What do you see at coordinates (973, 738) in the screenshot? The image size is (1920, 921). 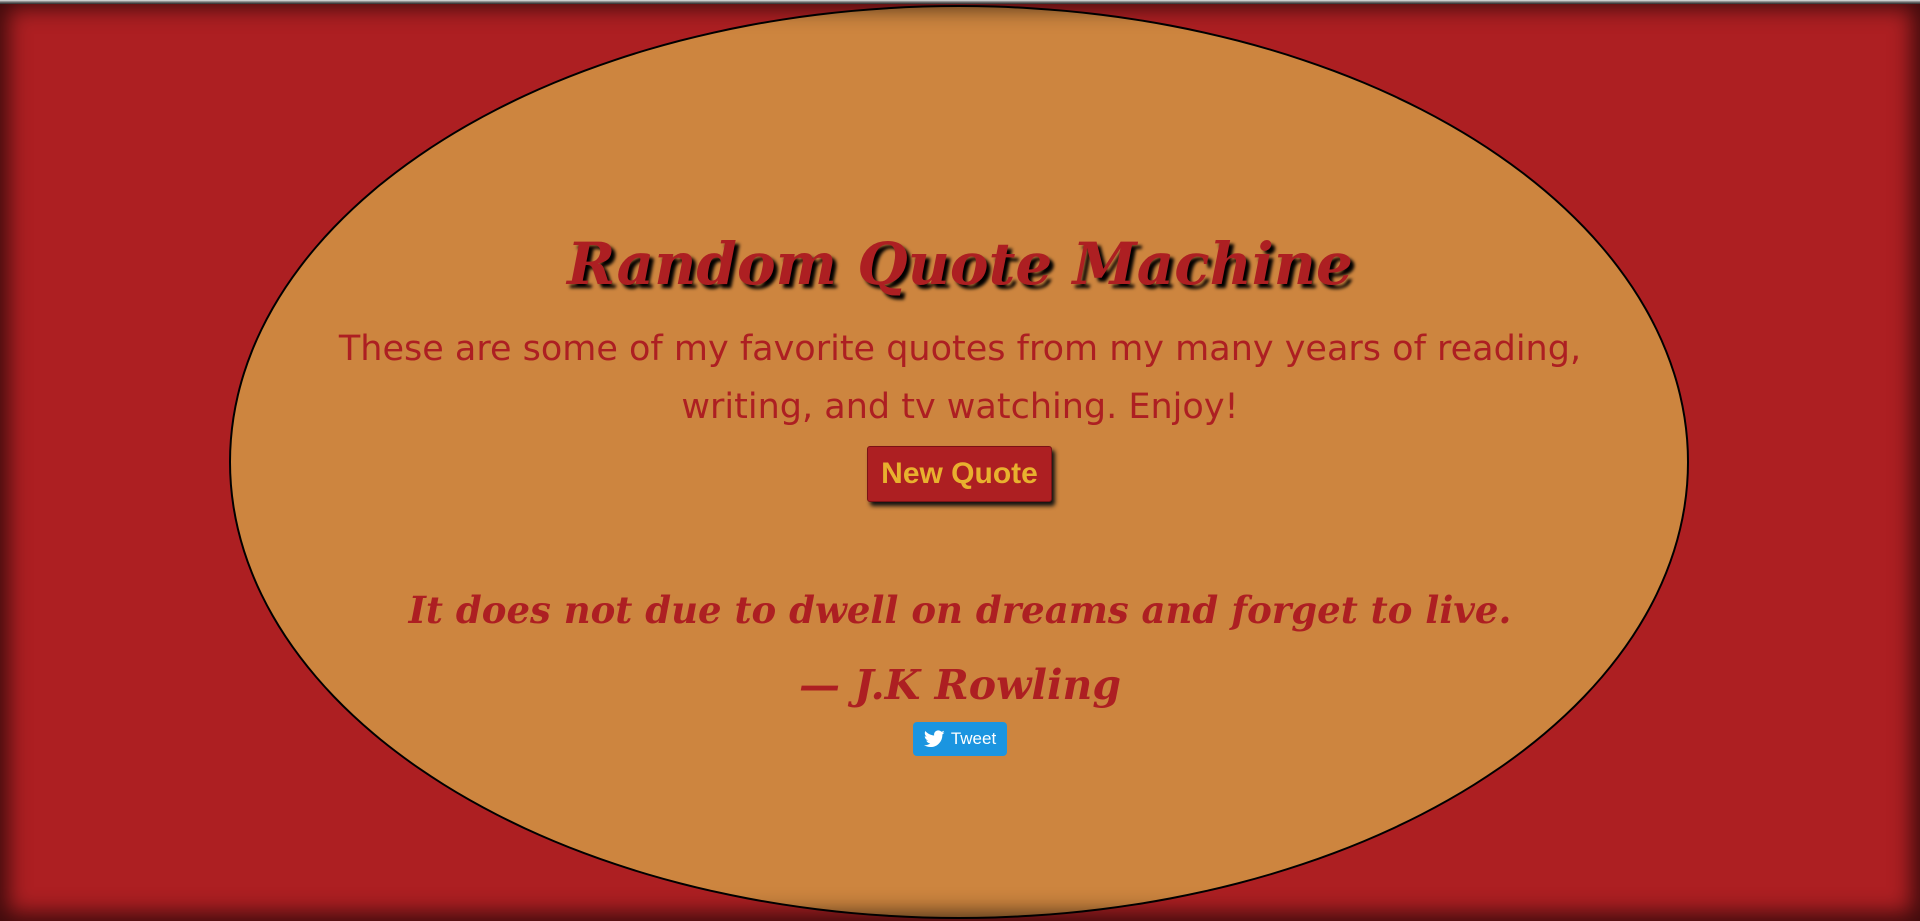 I see `tweet-label: Tweet` at bounding box center [973, 738].